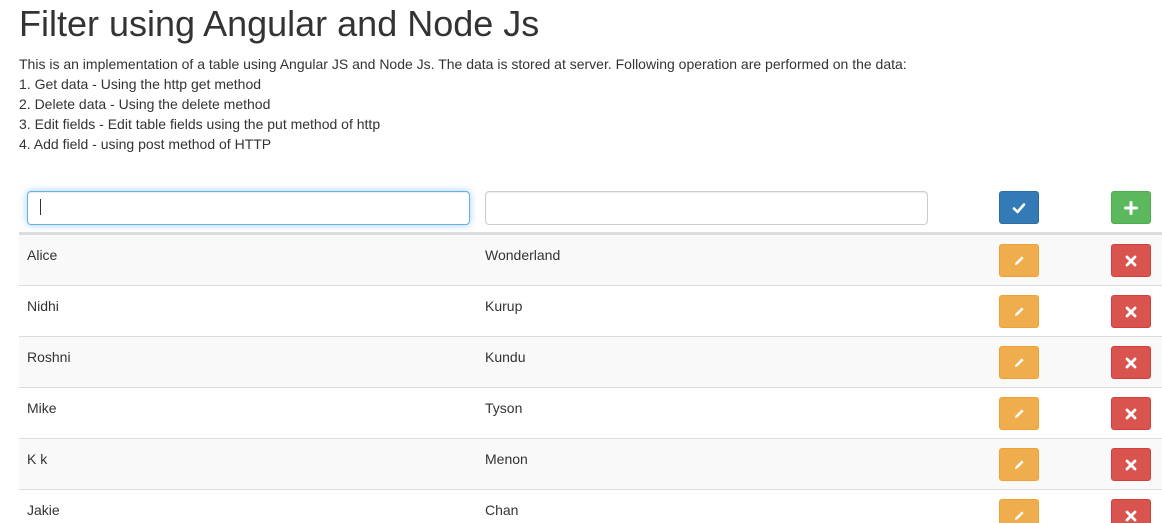  What do you see at coordinates (590, 412) in the screenshot?
I see `table-row: Mike Tyson` at bounding box center [590, 412].